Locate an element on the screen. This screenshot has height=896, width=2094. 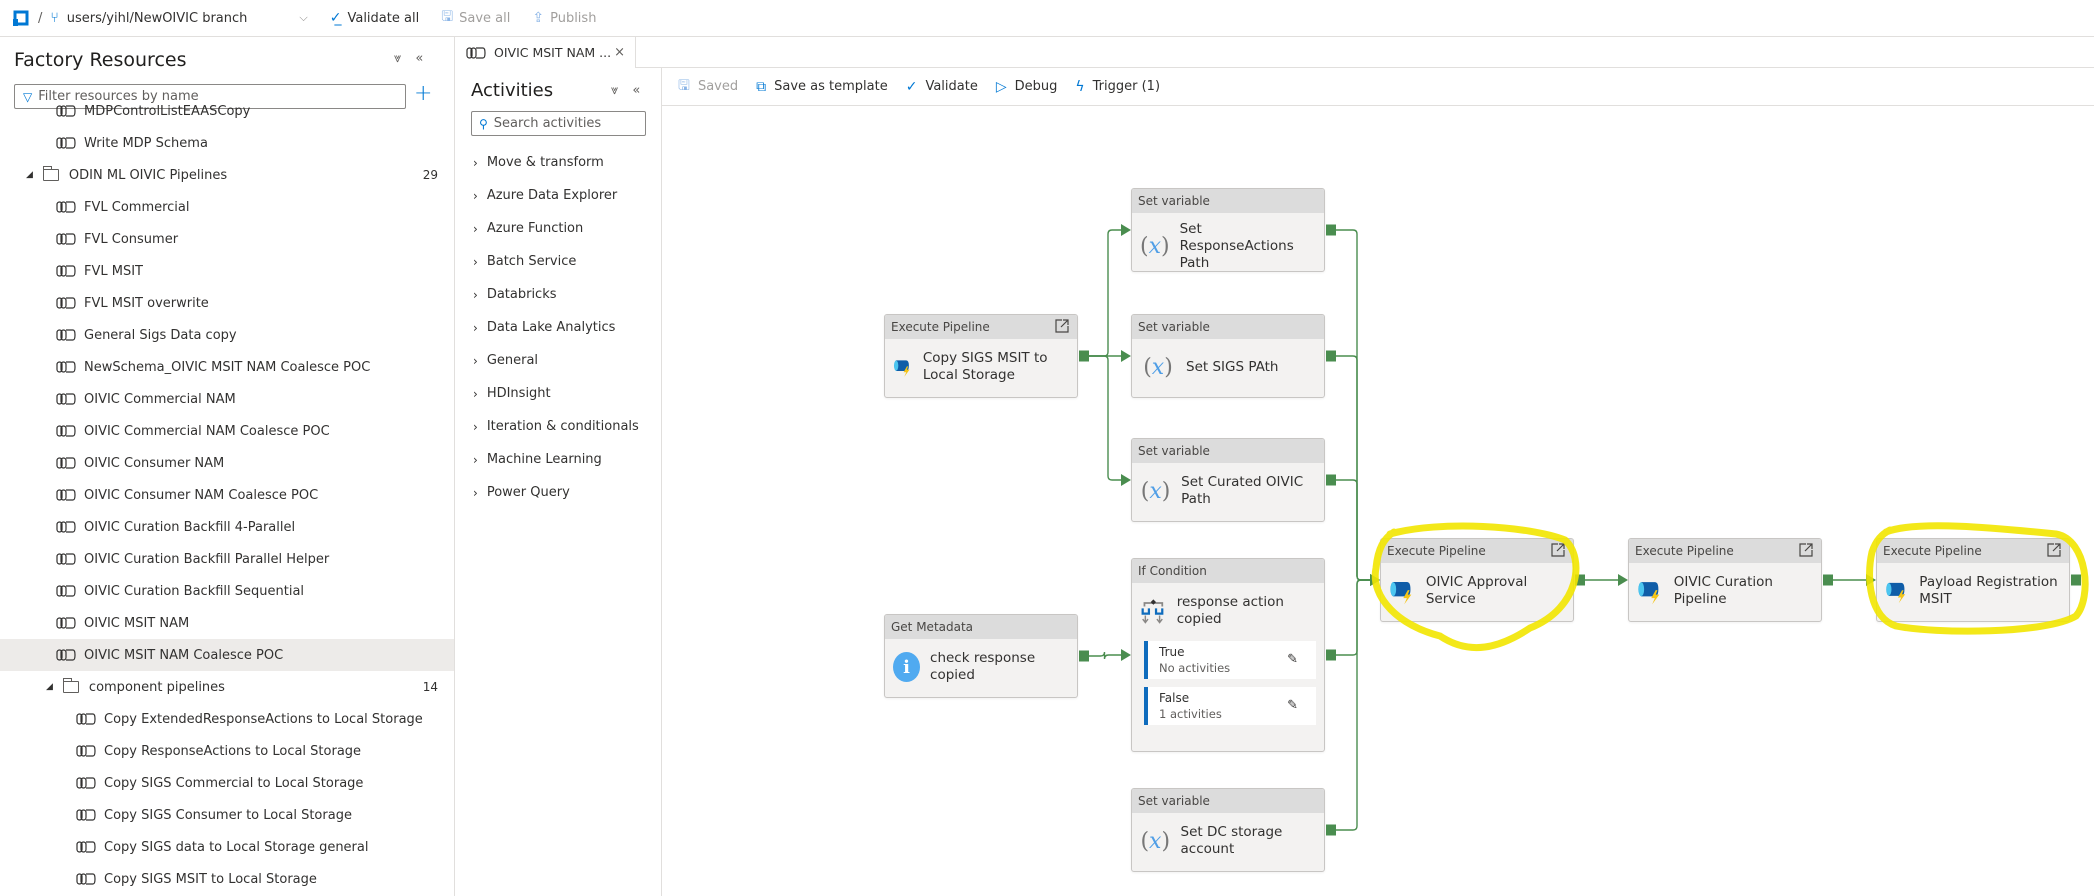
debug-button: ▷ Debug is located at coordinates (1027, 87).